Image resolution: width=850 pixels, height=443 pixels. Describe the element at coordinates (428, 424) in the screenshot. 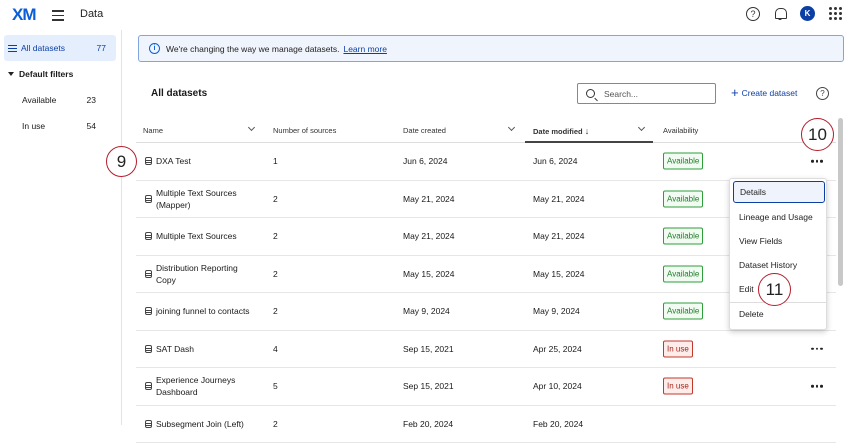

I see `date-created: Feb 20, 2024` at that location.